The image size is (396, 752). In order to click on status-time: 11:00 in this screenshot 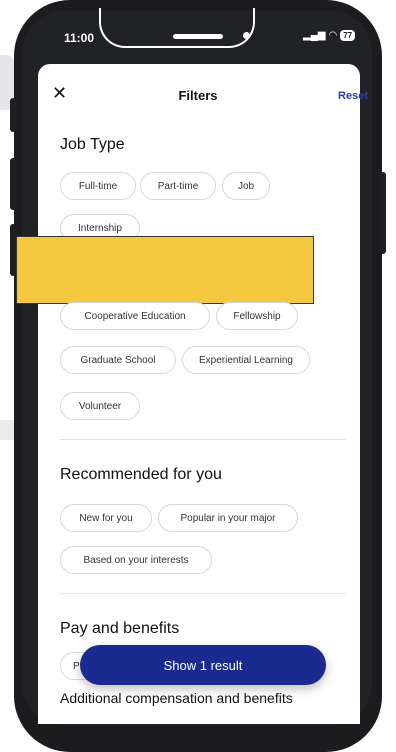, I will do `click(79, 38)`.